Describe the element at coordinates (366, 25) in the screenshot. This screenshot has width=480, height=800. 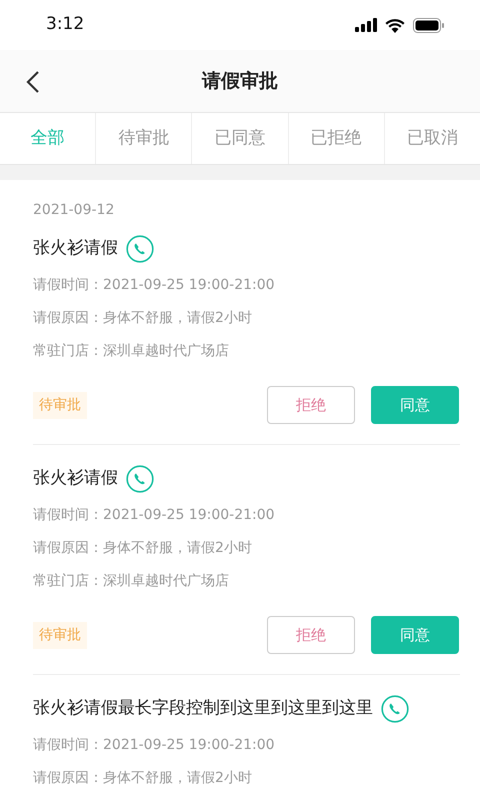
I see `signal-icon` at that location.